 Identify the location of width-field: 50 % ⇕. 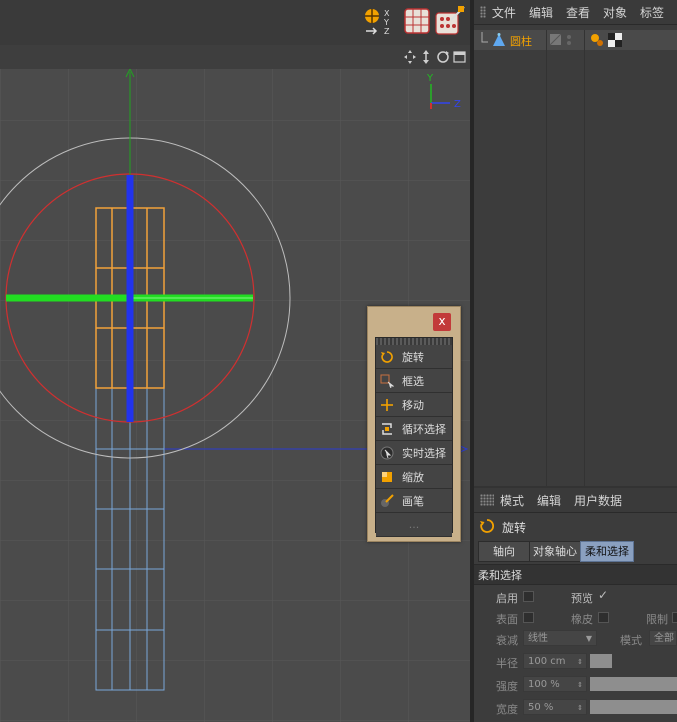
(555, 707).